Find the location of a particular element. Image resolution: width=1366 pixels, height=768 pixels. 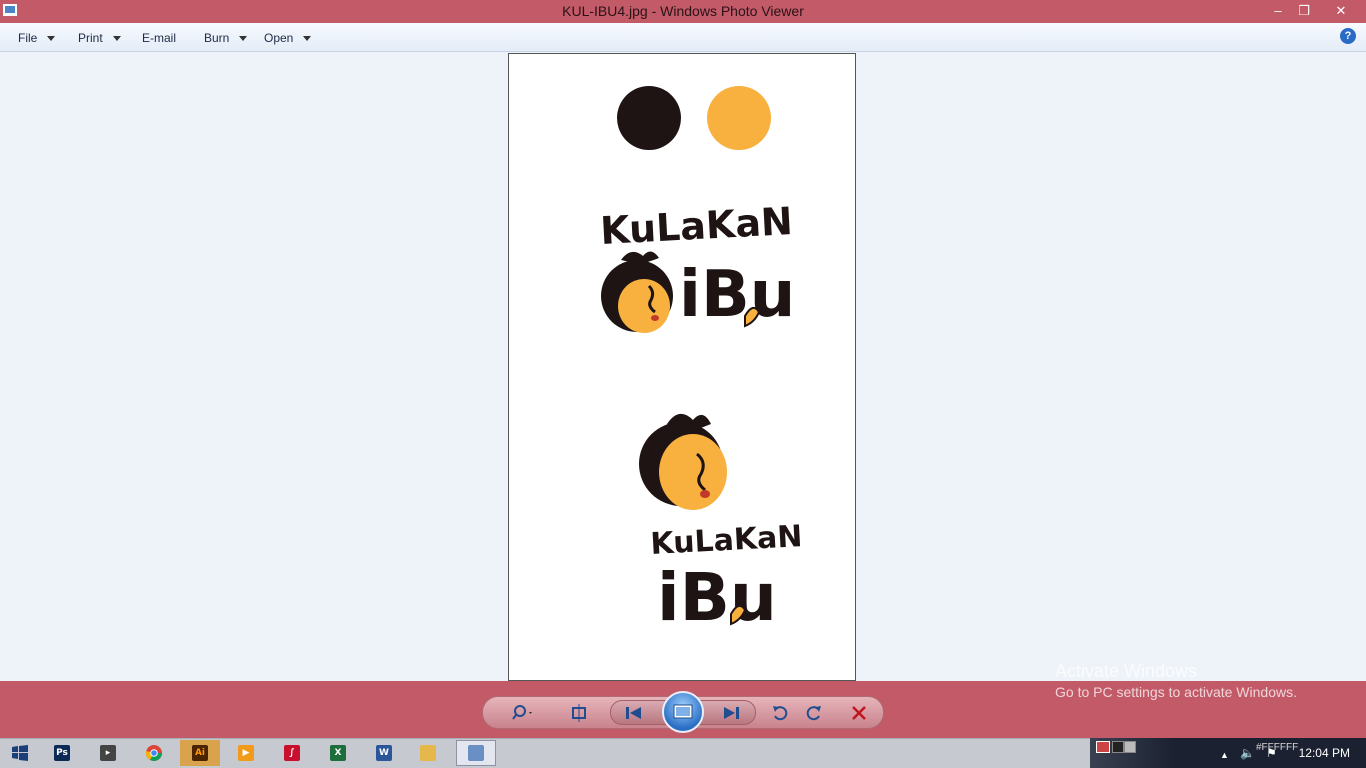

menu-burn-label: Burn is located at coordinates (217, 38).